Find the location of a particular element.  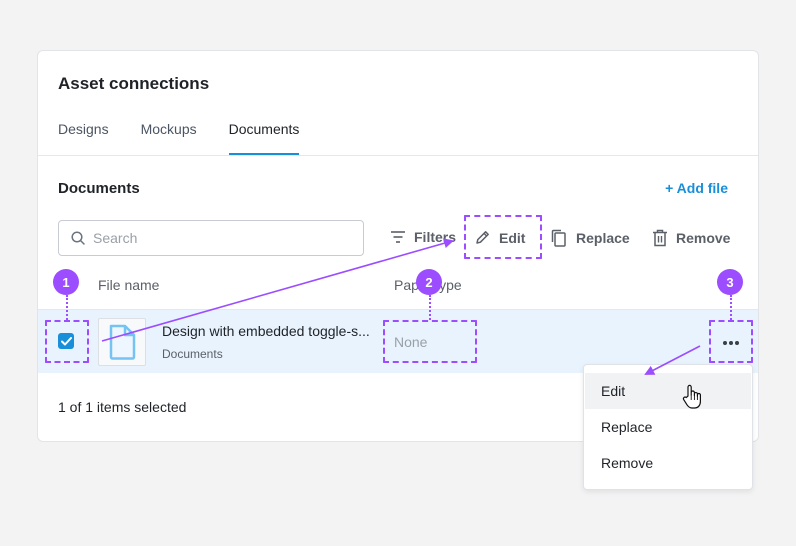

arrow-to-edit-button is located at coordinates (277, 290).